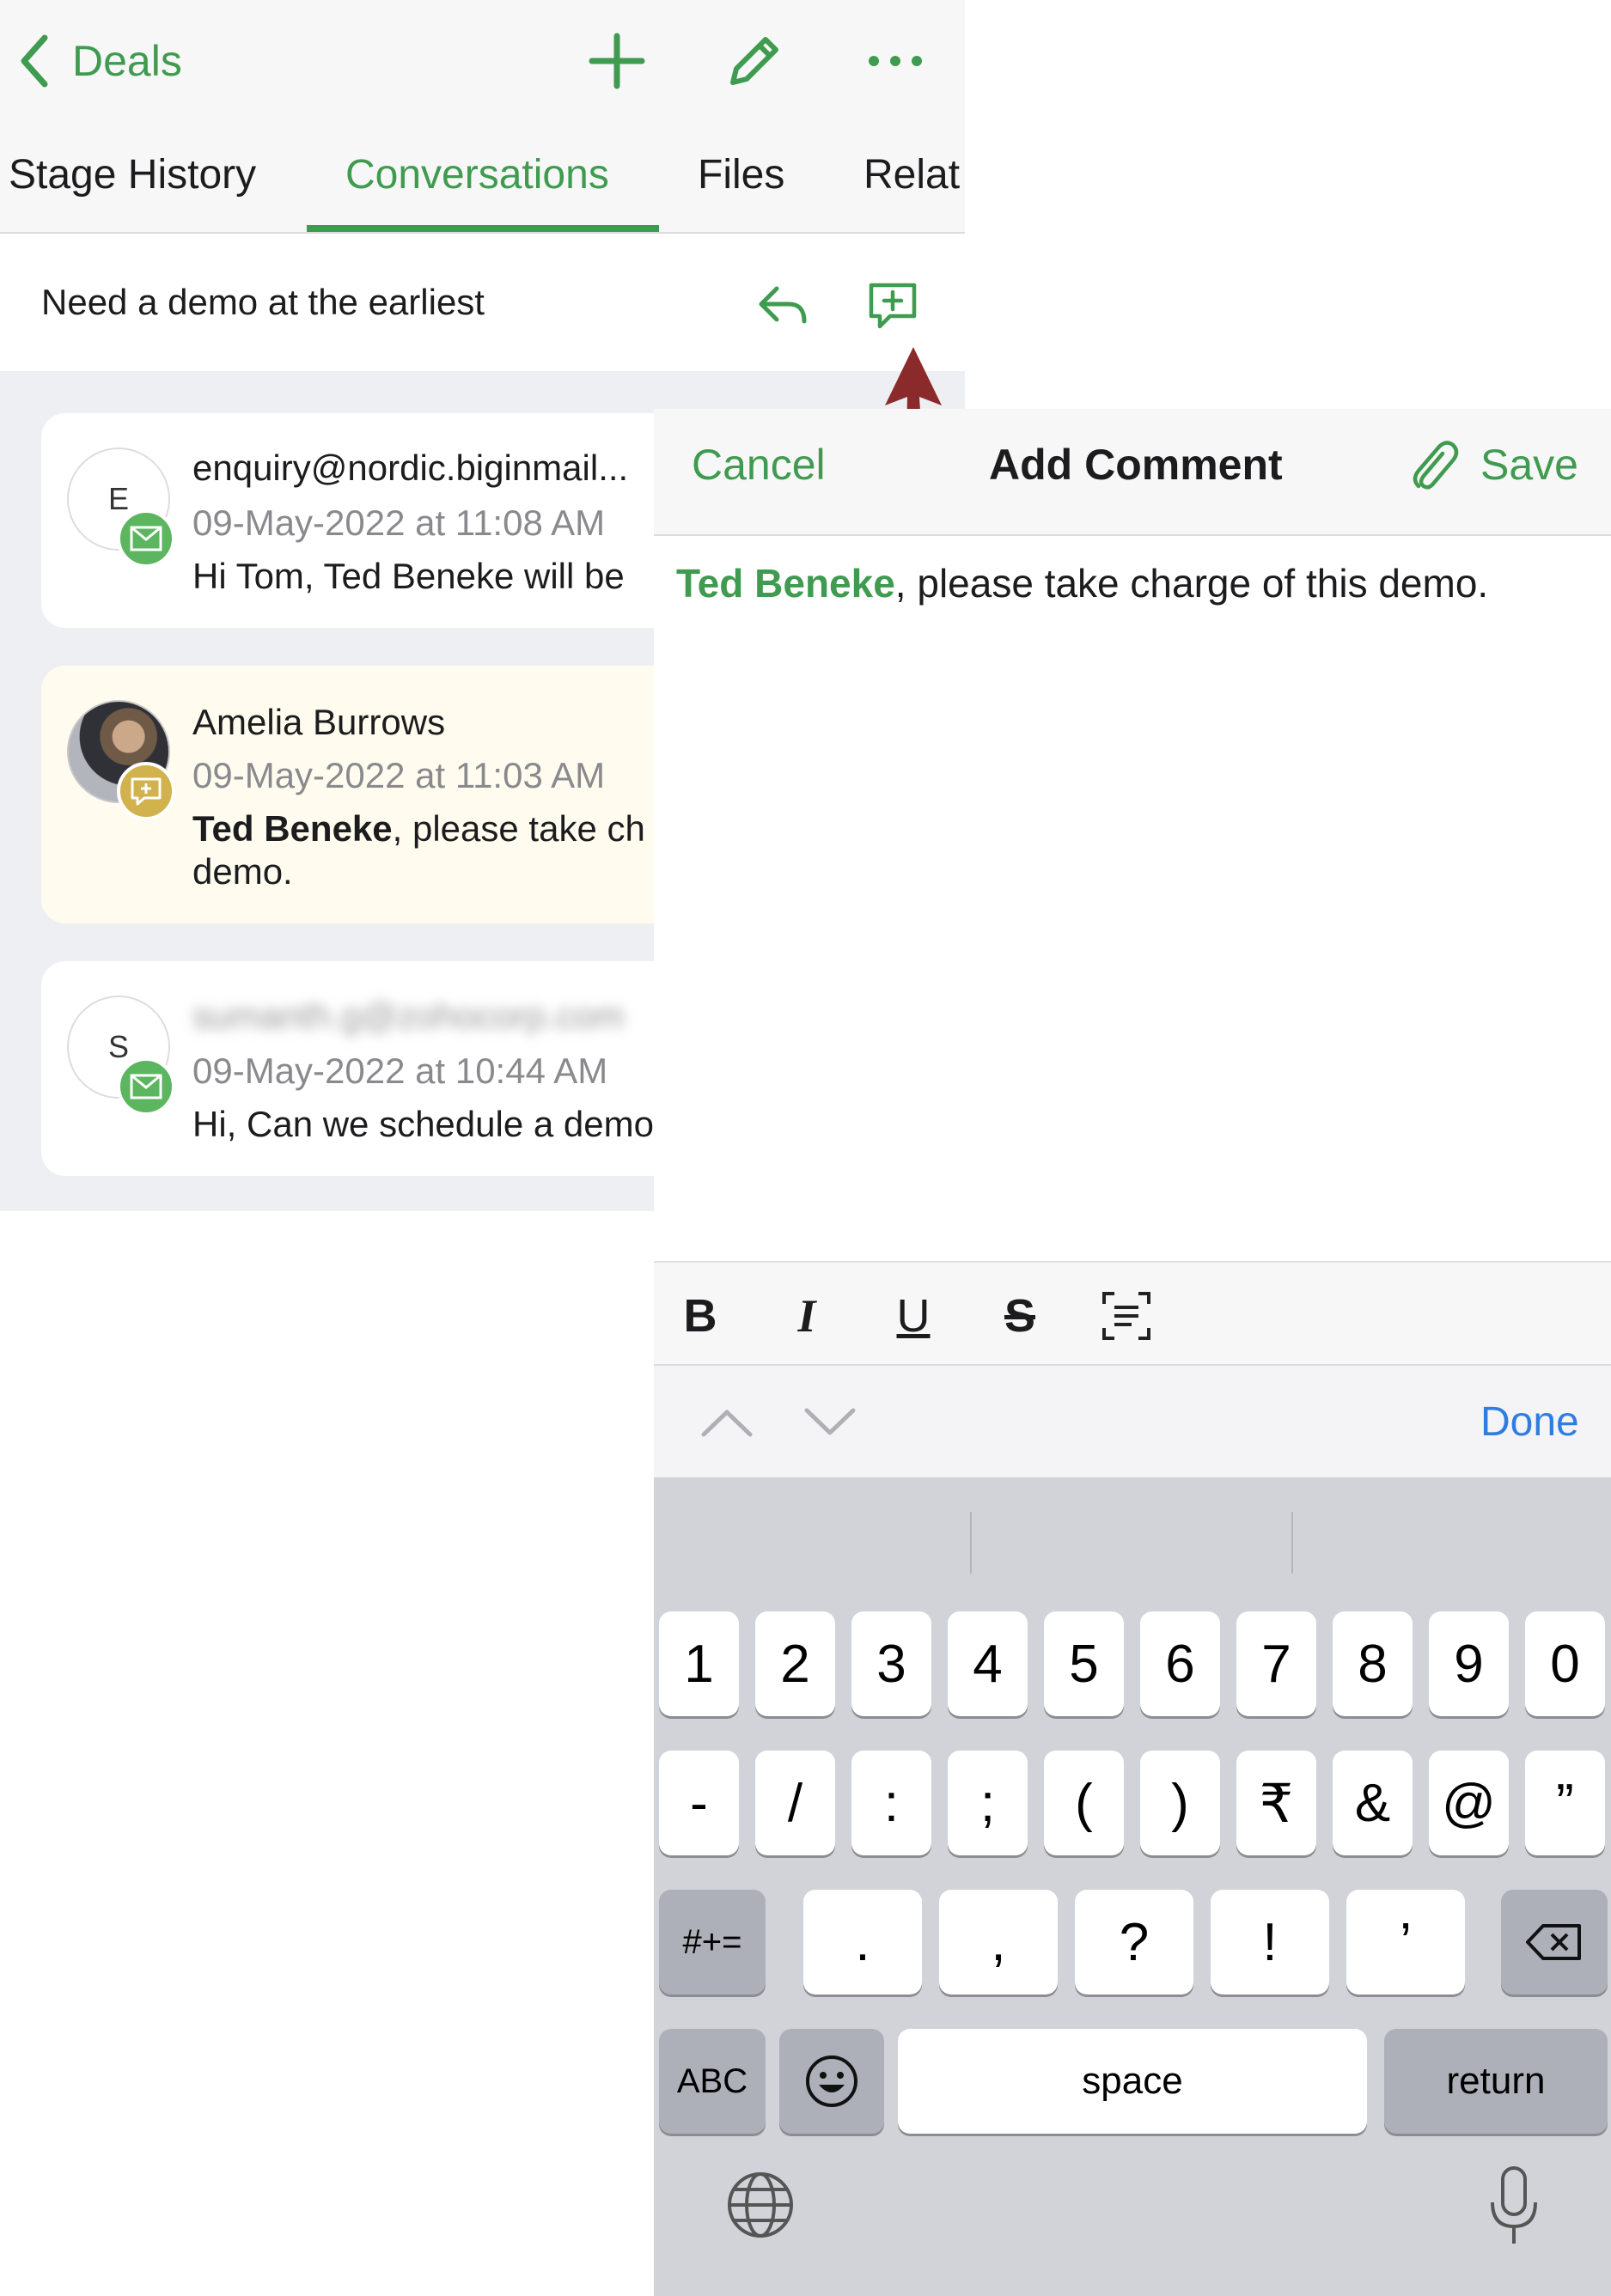  Describe the element at coordinates (408, 576) in the screenshot. I see `message-preview: Hi Tom, Ted Beneke will be` at that location.